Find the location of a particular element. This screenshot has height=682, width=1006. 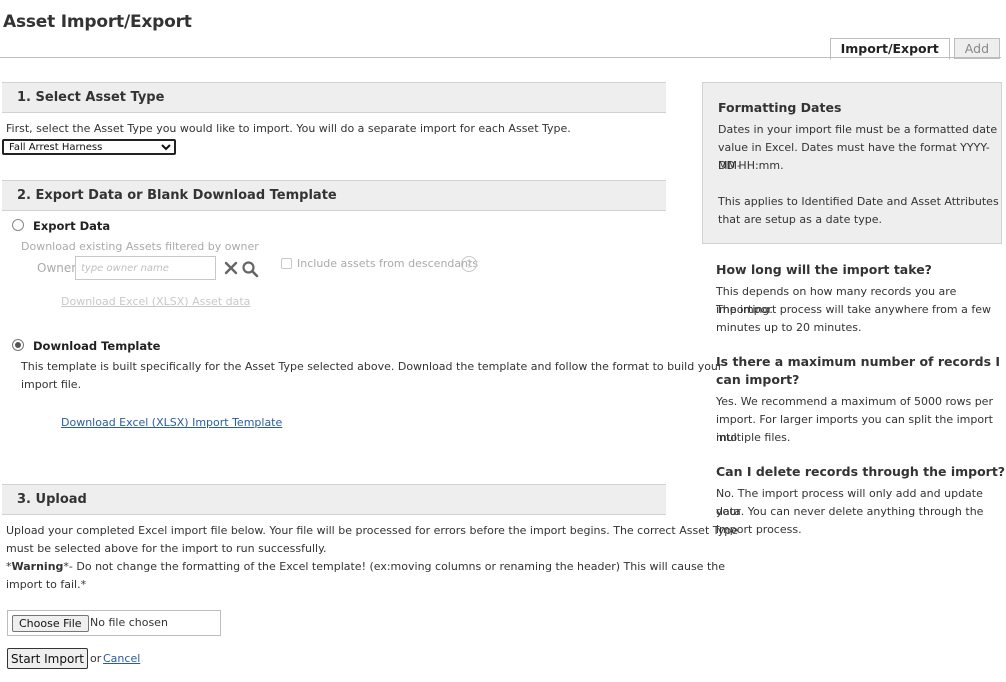

formatting-dates-line-3: DD HH:mm. is located at coordinates (751, 165).